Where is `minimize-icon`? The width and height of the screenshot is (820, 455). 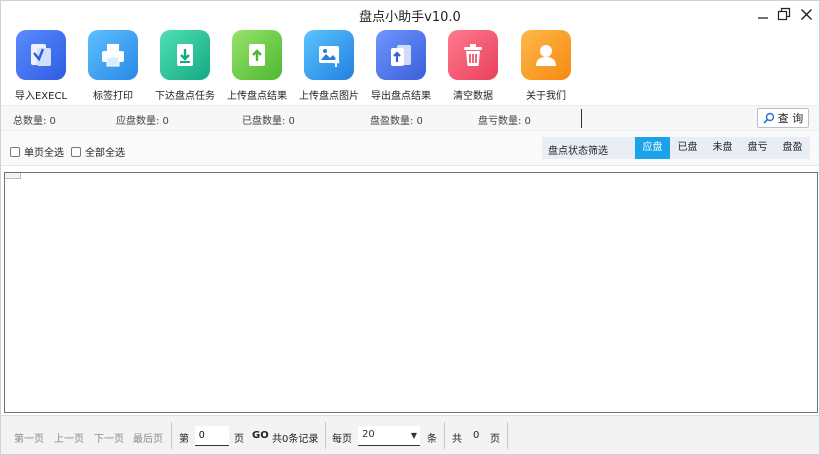 minimize-icon is located at coordinates (763, 18).